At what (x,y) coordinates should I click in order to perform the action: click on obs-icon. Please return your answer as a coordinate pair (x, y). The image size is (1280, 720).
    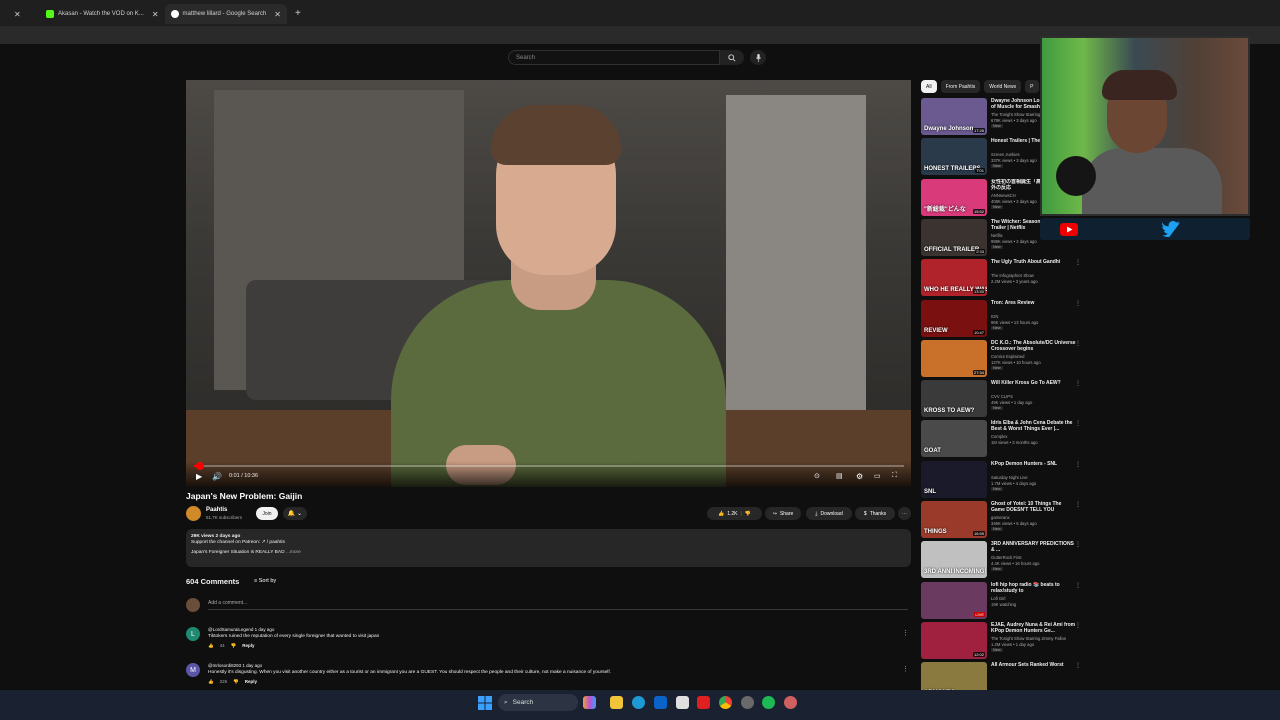
    Looking at the image, I should click on (747, 702).